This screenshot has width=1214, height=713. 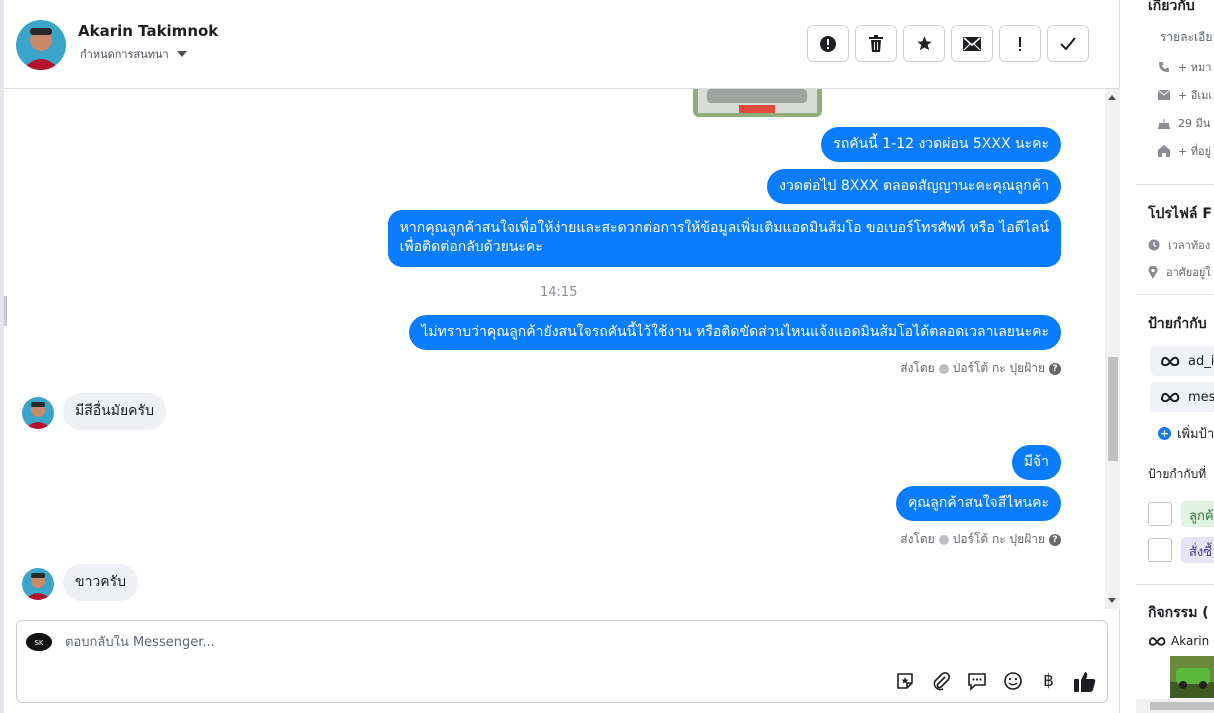 I want to click on exclamation-icon, so click(x=1020, y=43).